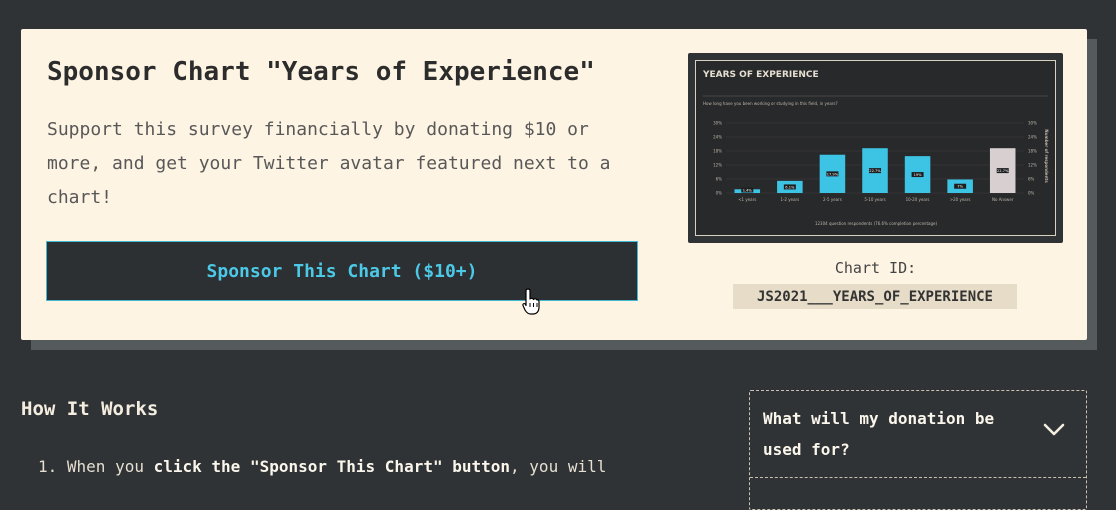 This screenshot has width=1116, height=510. I want to click on thumb-x-tick: 10-20 years, so click(918, 199).